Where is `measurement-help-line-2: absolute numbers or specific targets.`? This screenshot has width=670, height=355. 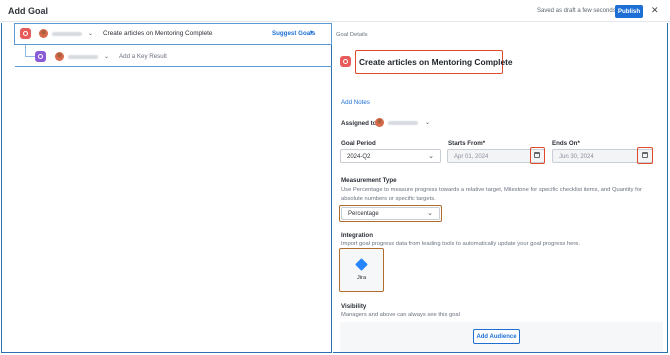 measurement-help-line-2: absolute numbers or specific targets. is located at coordinates (388, 199).